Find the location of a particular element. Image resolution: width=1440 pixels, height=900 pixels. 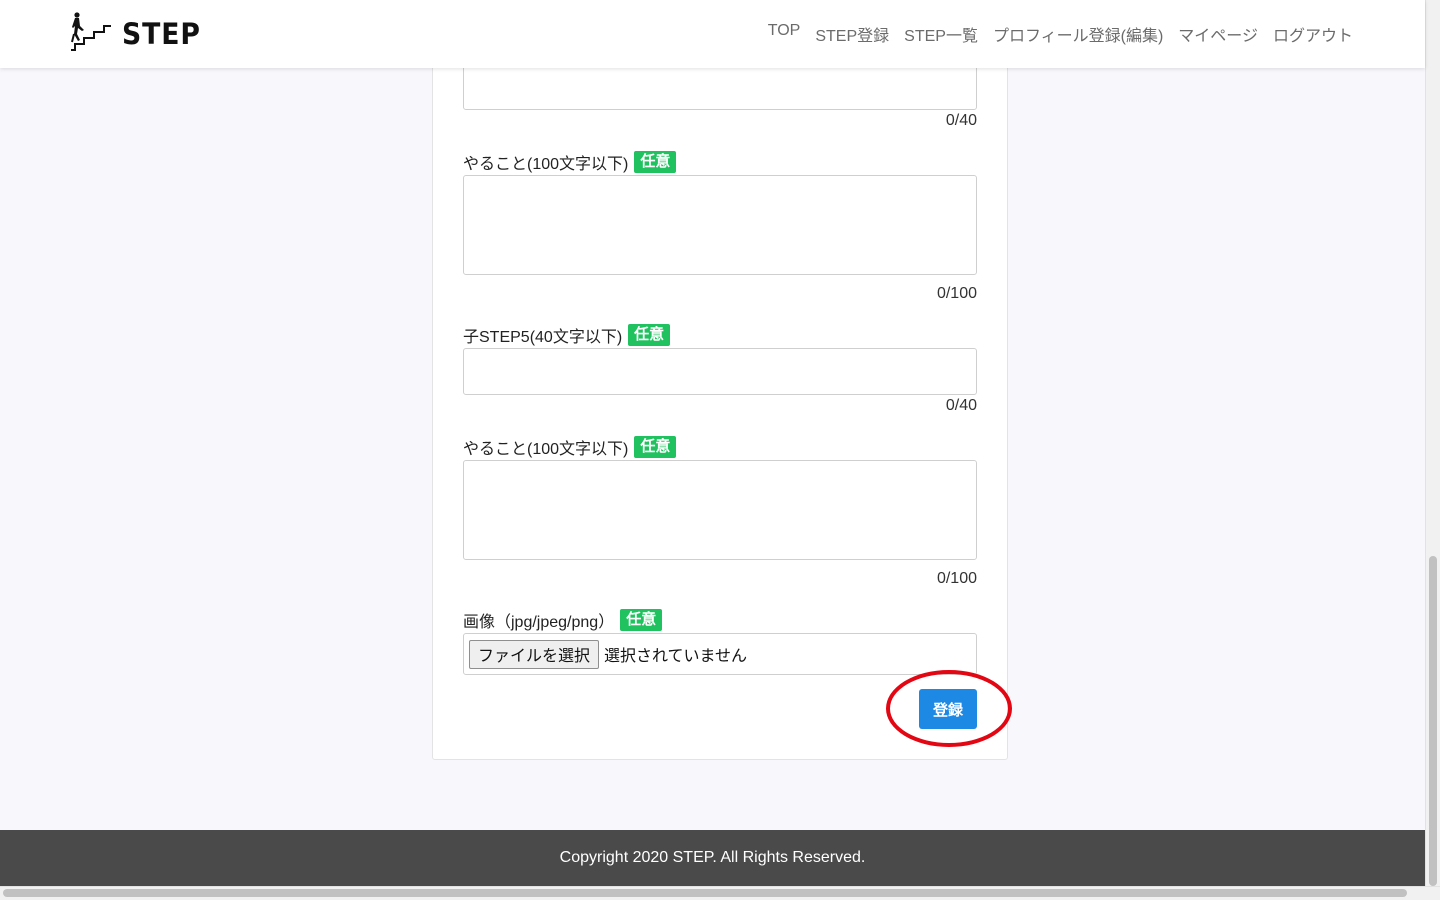

step5-todo-label-text: やること(100文字以下) is located at coordinates (546, 449).